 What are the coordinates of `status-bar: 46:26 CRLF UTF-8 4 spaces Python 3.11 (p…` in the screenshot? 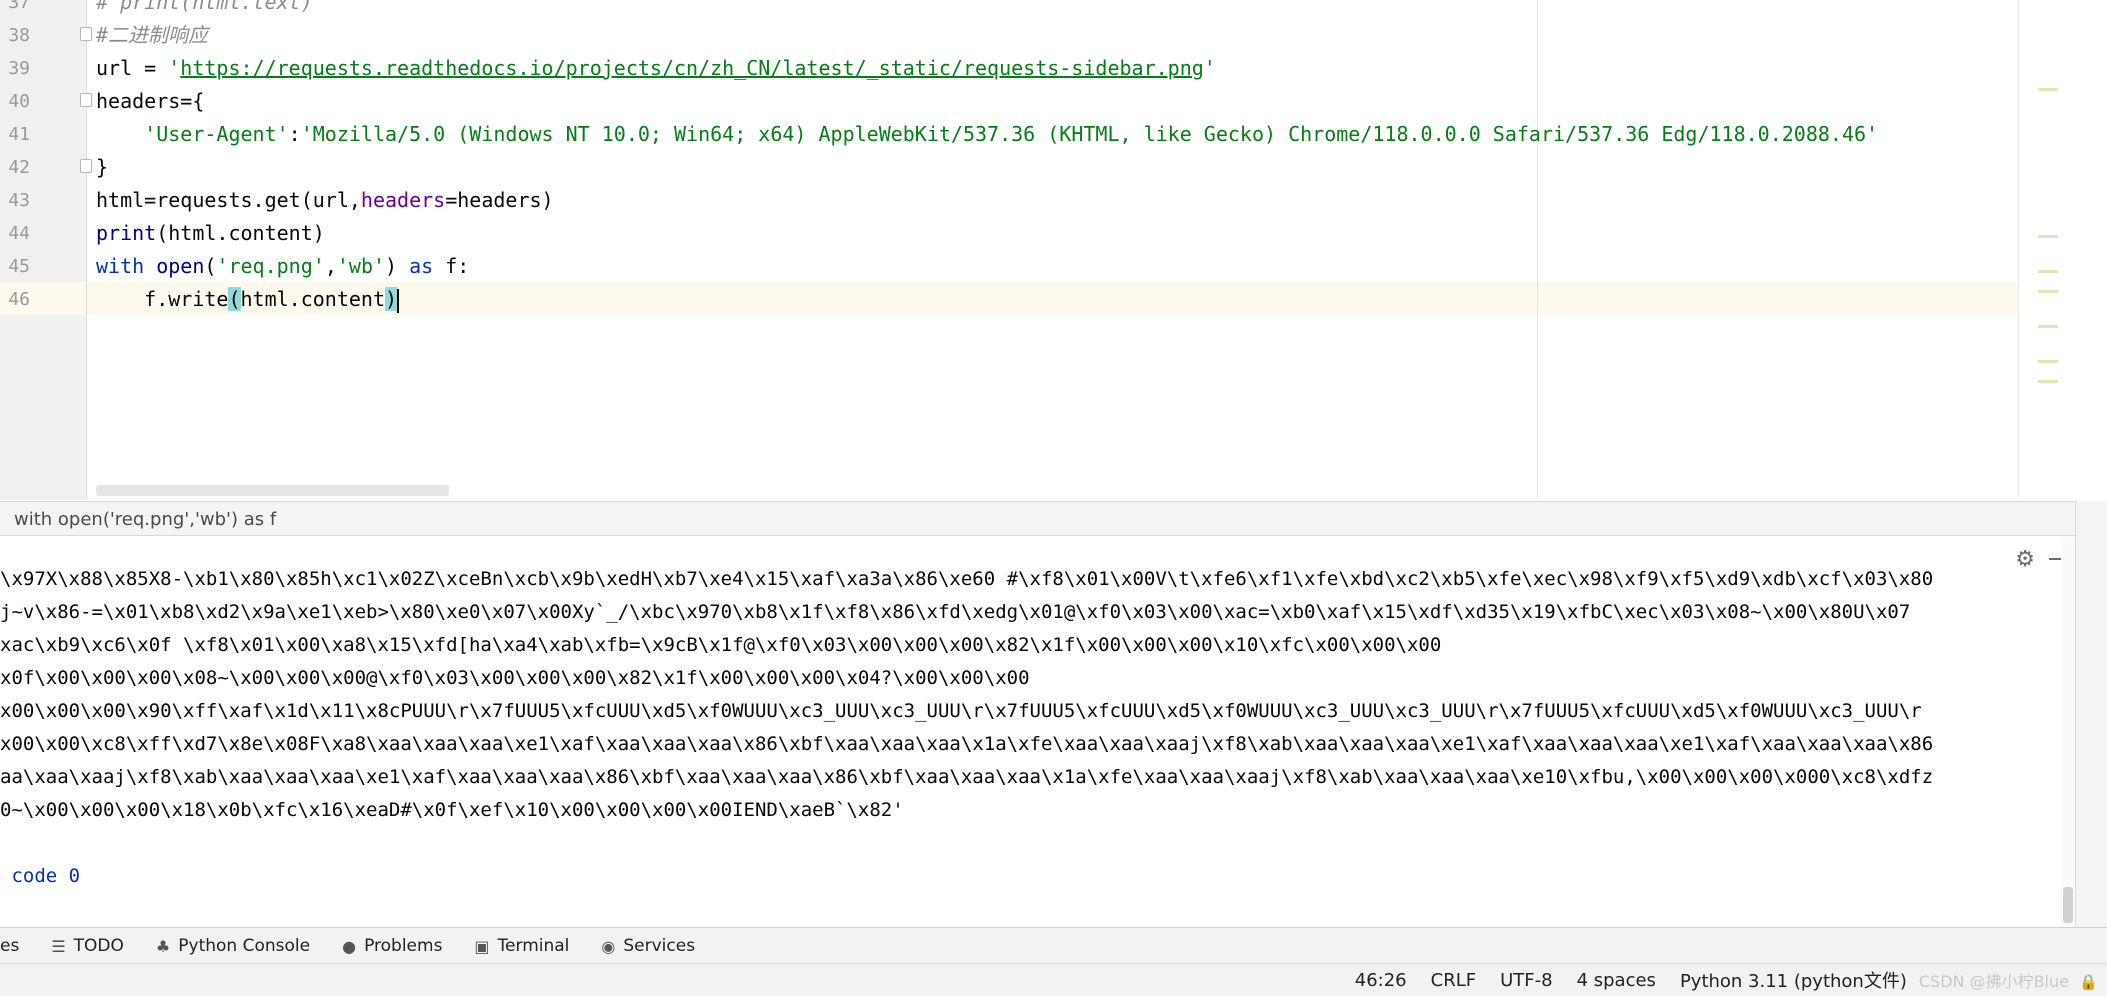 It's located at (1053, 979).